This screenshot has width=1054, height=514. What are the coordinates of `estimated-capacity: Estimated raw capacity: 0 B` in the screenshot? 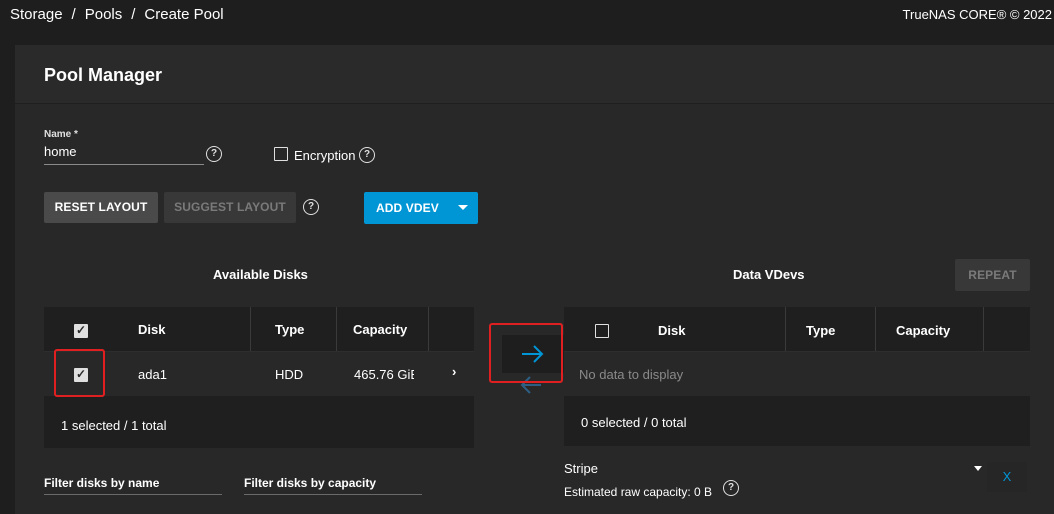 It's located at (638, 492).